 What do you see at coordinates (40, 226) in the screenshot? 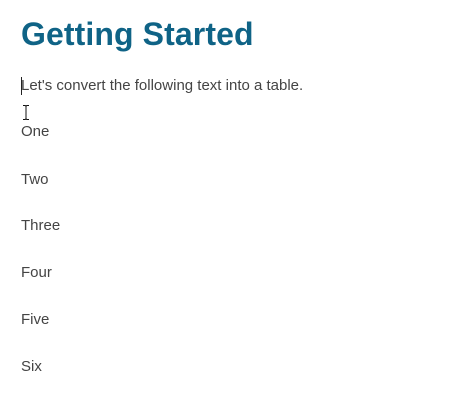
I see `paragraph-line-3: Three` at bounding box center [40, 226].